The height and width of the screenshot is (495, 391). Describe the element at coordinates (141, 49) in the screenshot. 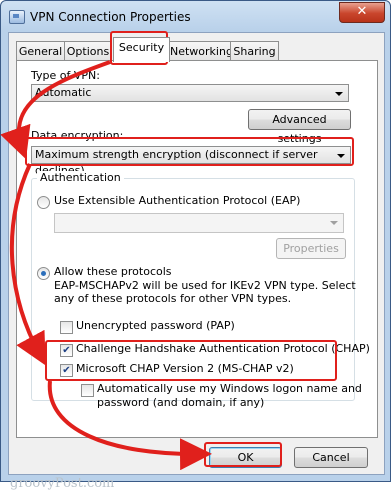

I see `tab-security: Security` at that location.